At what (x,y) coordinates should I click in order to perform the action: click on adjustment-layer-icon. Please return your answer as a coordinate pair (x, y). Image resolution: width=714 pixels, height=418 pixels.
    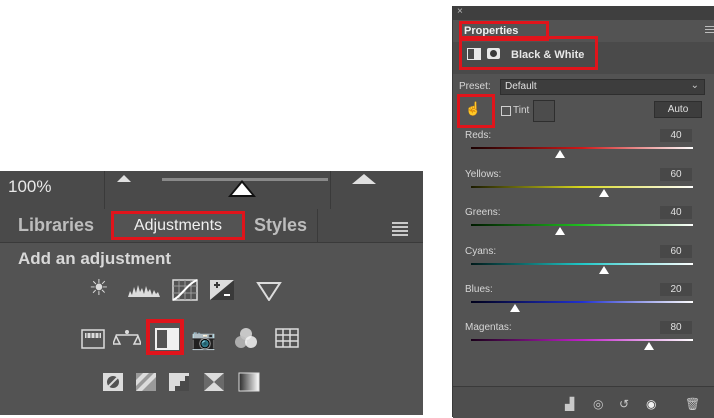
    Looking at the image, I should click on (474, 54).